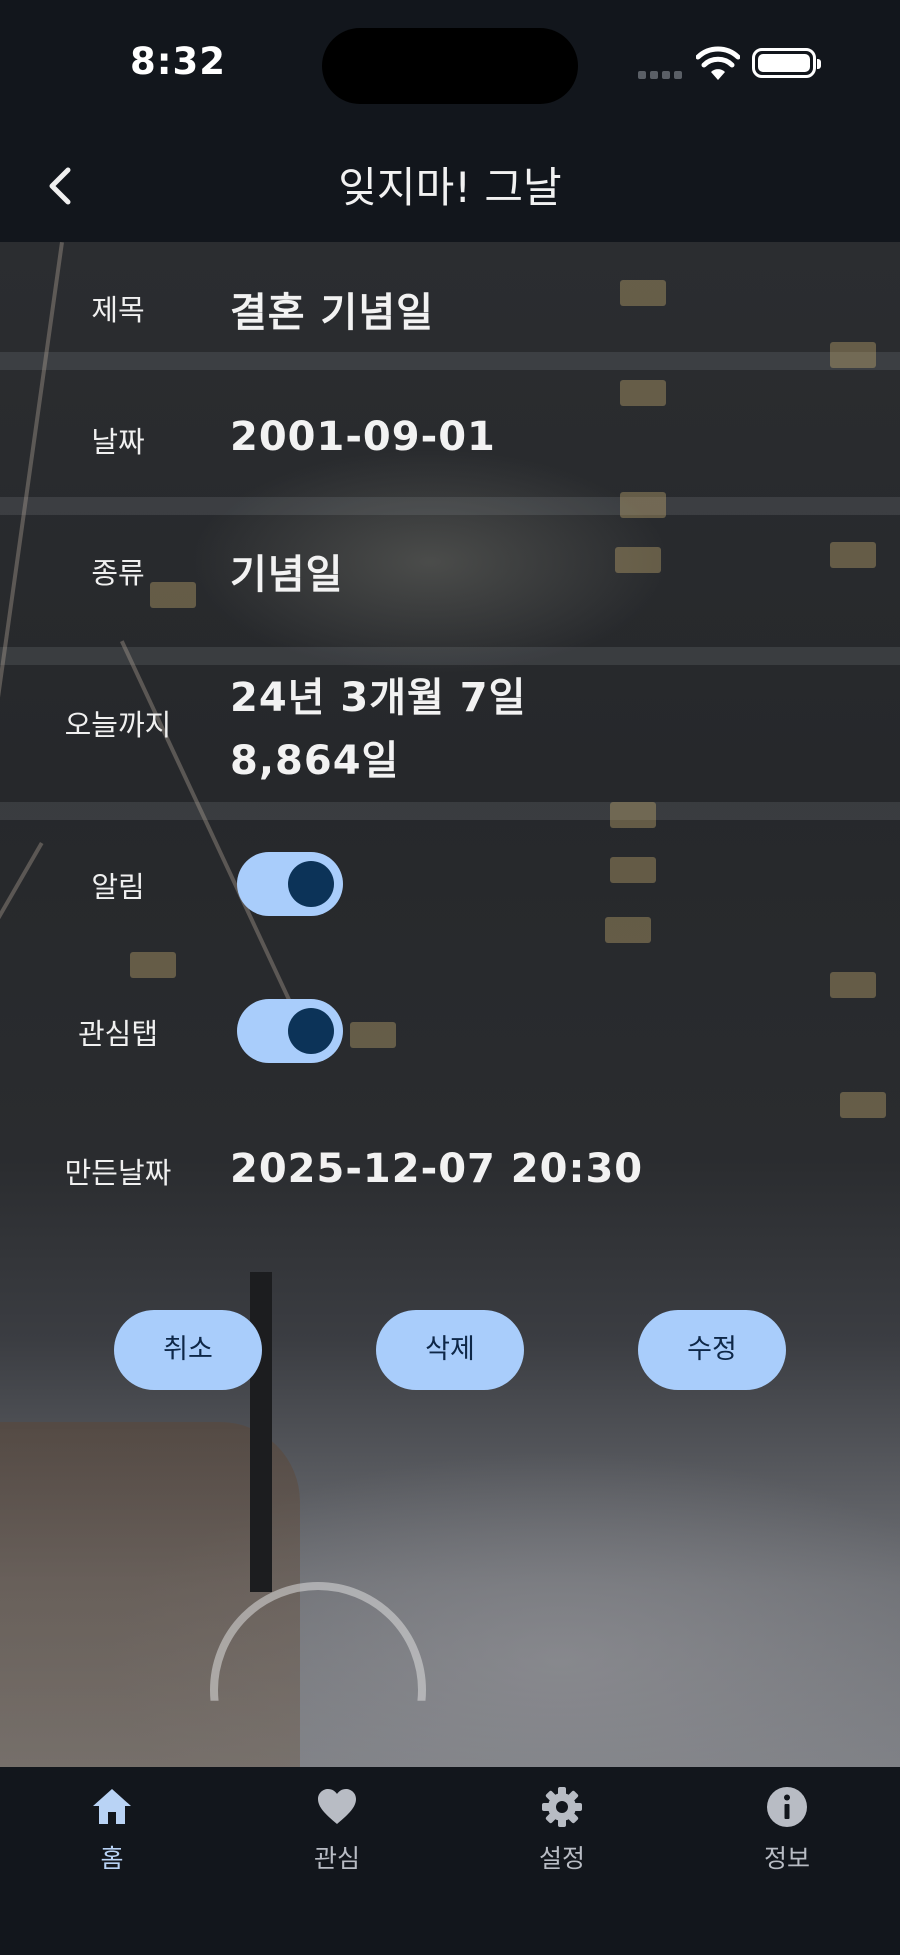  I want to click on gear-icon, so click(562, 1807).